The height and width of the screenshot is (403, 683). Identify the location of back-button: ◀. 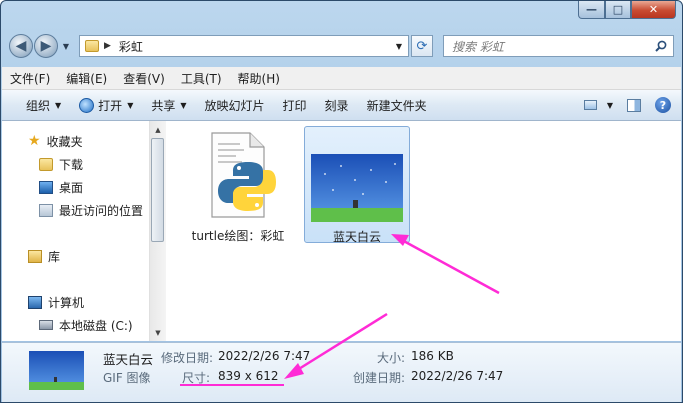
(21, 46).